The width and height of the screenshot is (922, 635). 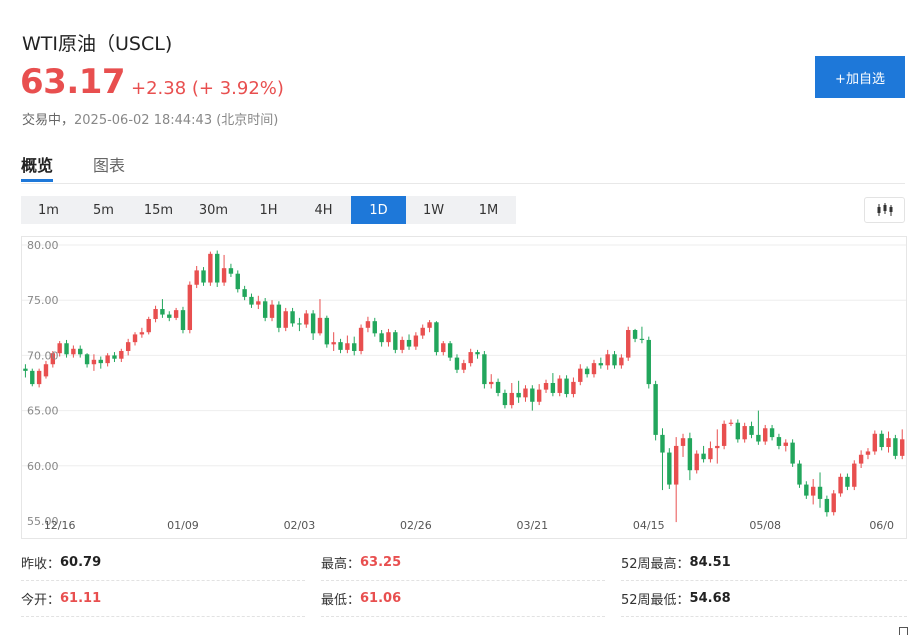 What do you see at coordinates (176, 120) in the screenshot?
I see `quote-timestamp: 2025-06-02 18:44:43 (北京时间)` at bounding box center [176, 120].